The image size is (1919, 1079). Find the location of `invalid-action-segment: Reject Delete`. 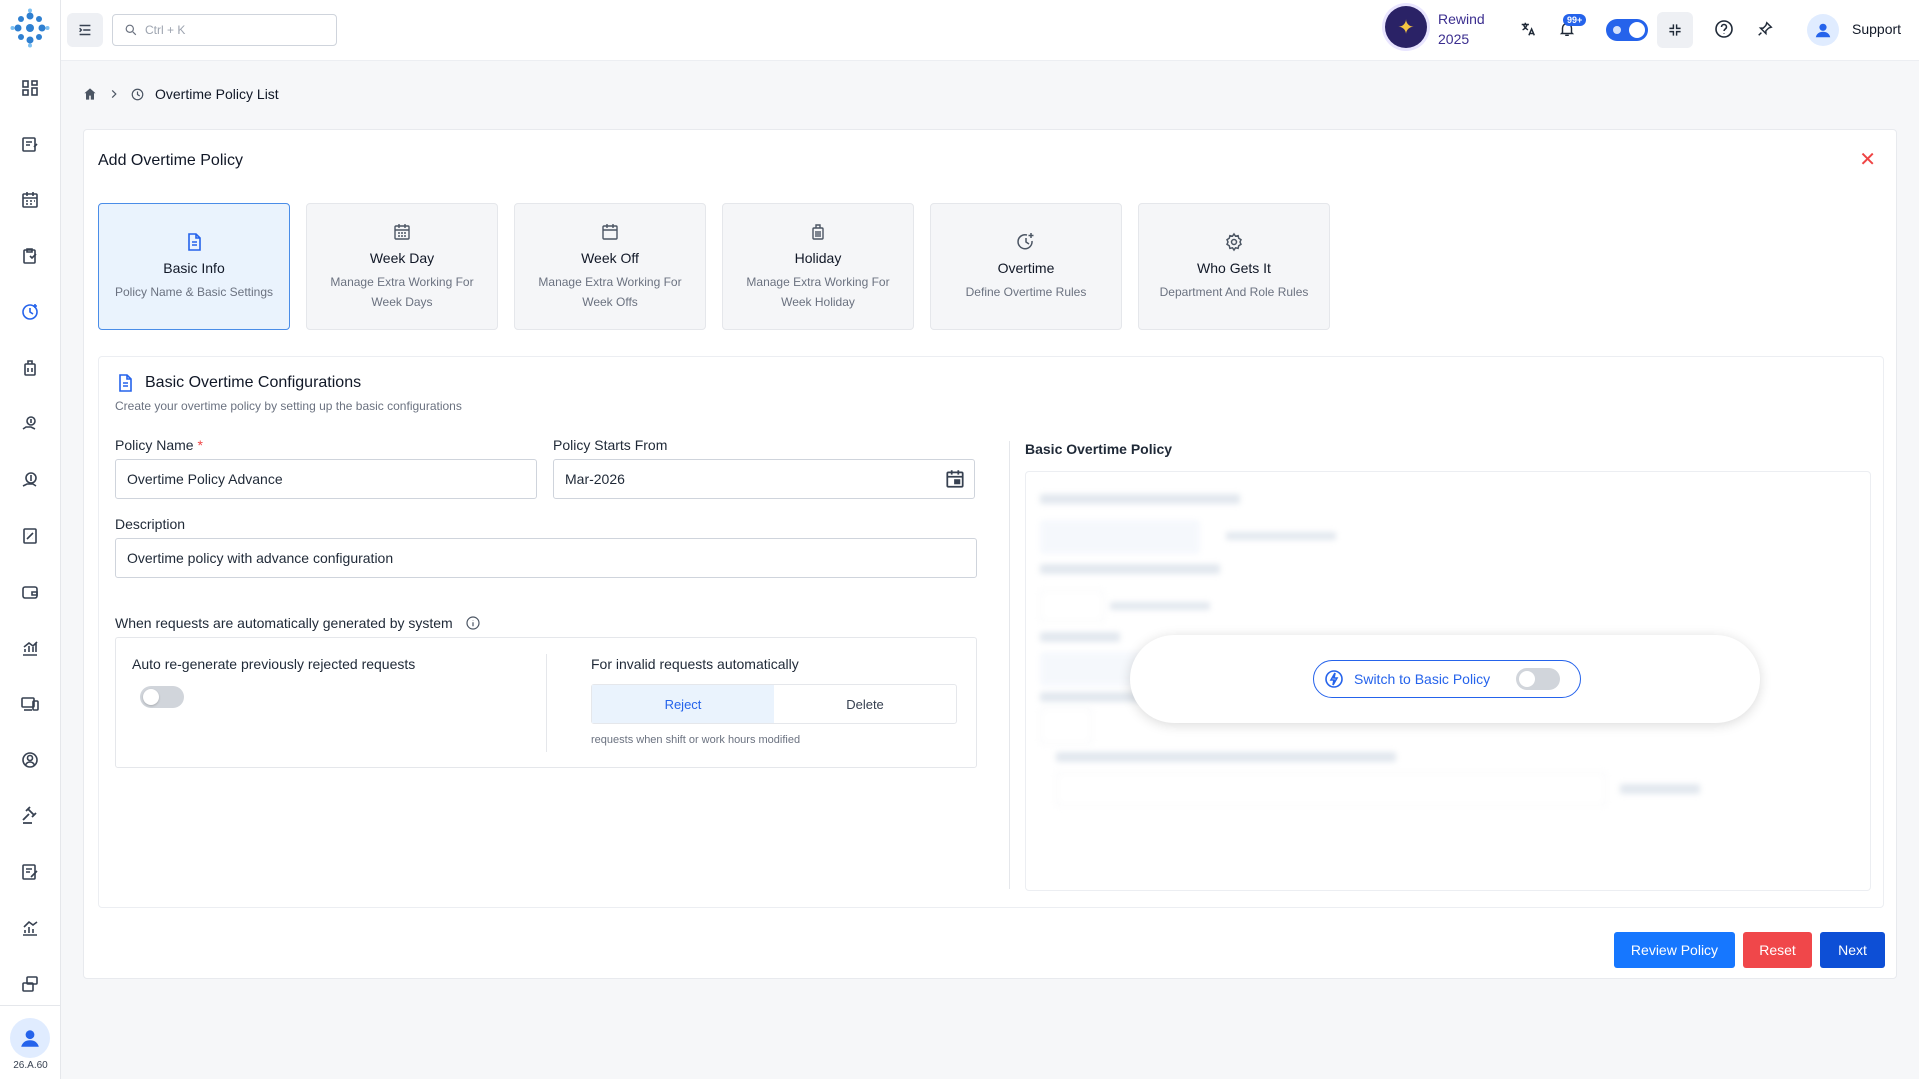

invalid-action-segment: Reject Delete is located at coordinates (774, 704).